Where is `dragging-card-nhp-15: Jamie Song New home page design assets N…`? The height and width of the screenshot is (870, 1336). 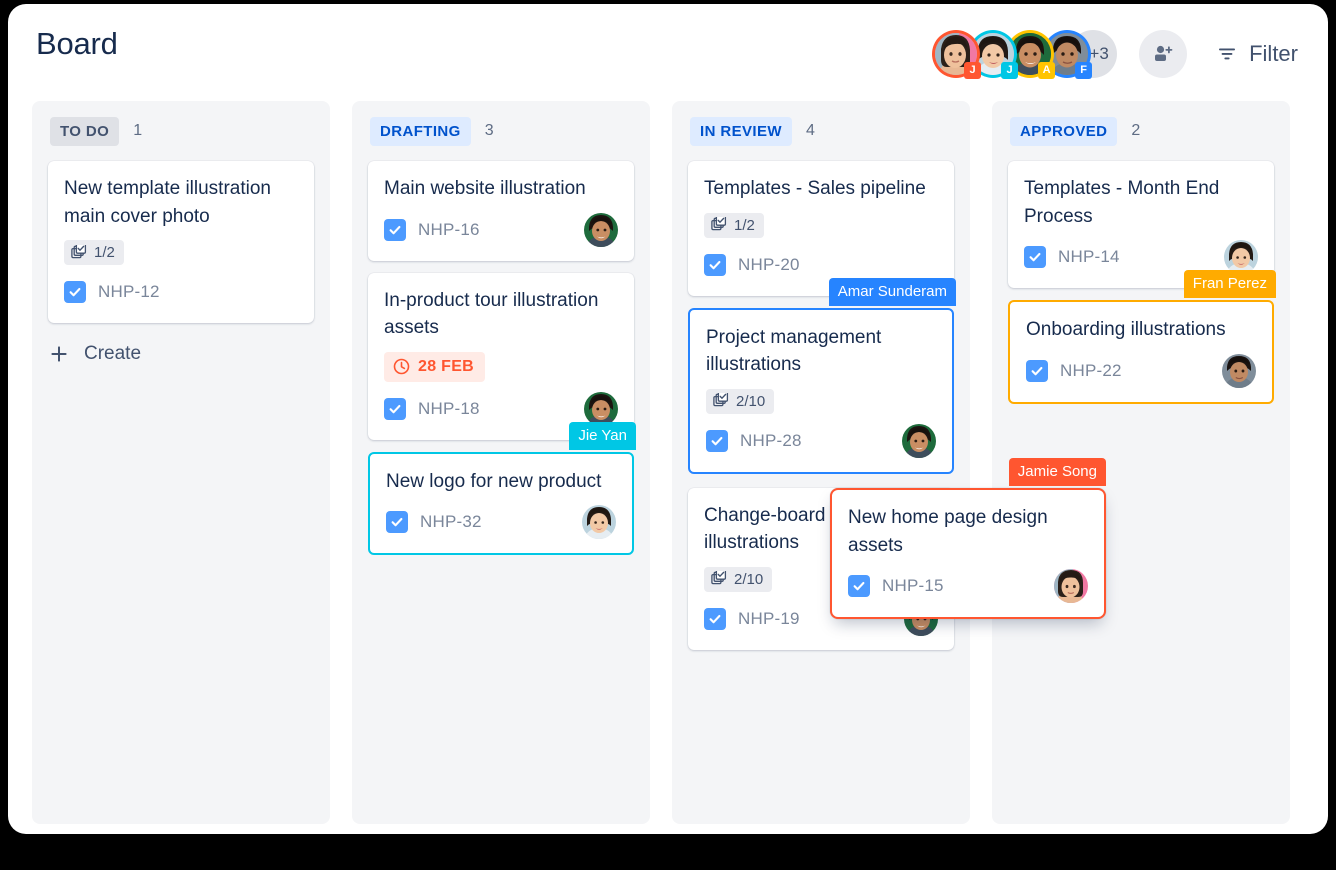 dragging-card-nhp-15: Jamie Song New home page design assets N… is located at coordinates (968, 539).